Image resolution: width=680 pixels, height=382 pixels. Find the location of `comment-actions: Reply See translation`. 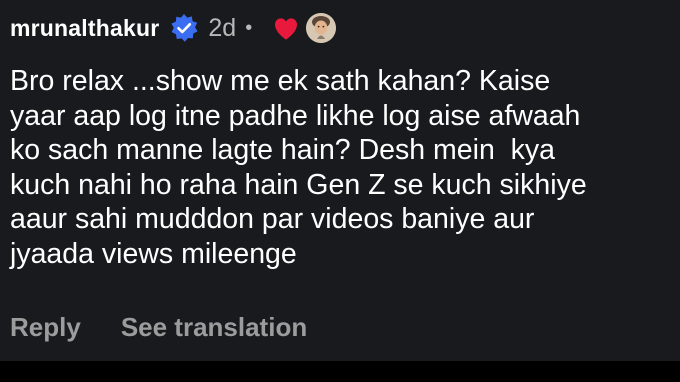

comment-actions: Reply See translation is located at coordinates (158, 327).